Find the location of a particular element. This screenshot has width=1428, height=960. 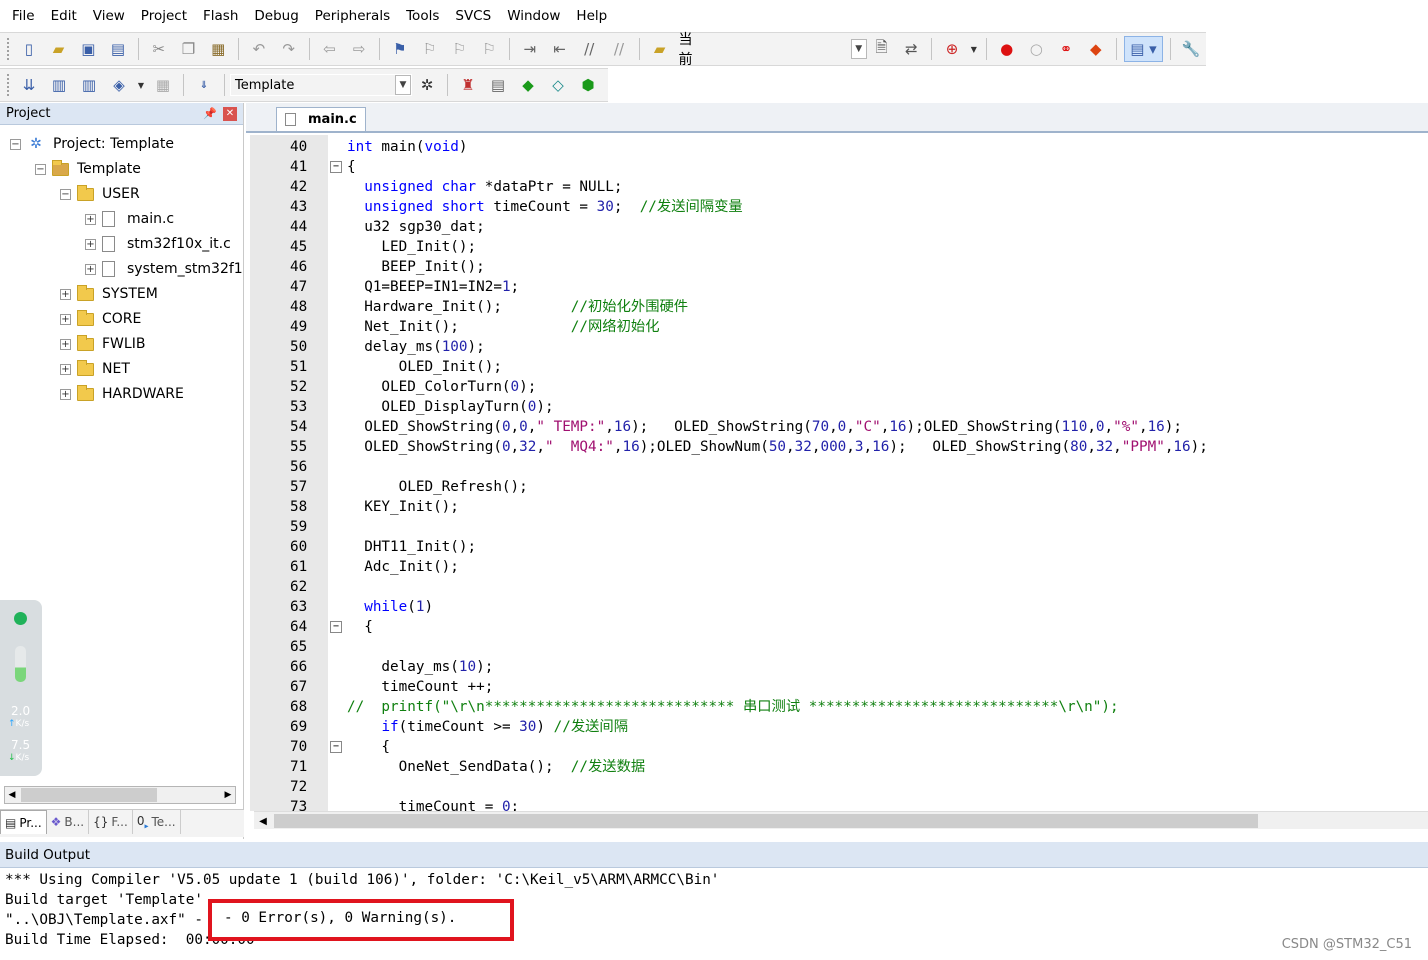

pin-icon: 📌 is located at coordinates (210, 113).